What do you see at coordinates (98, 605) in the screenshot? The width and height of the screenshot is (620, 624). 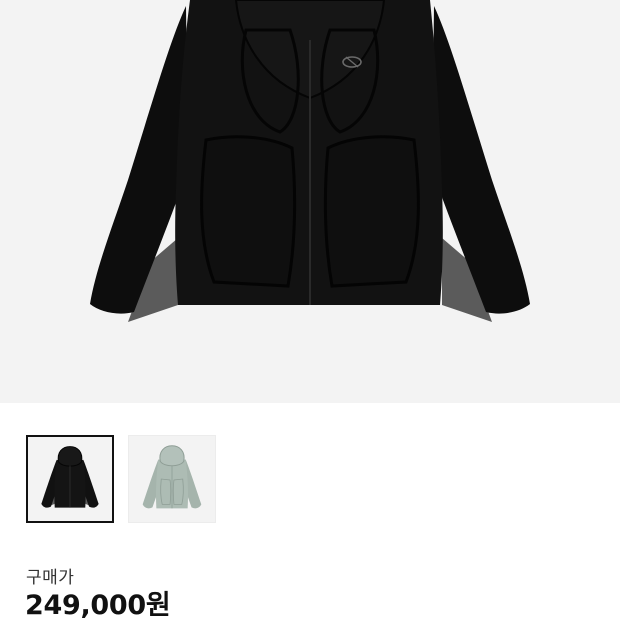 I see `price-value: 249,000원` at bounding box center [98, 605].